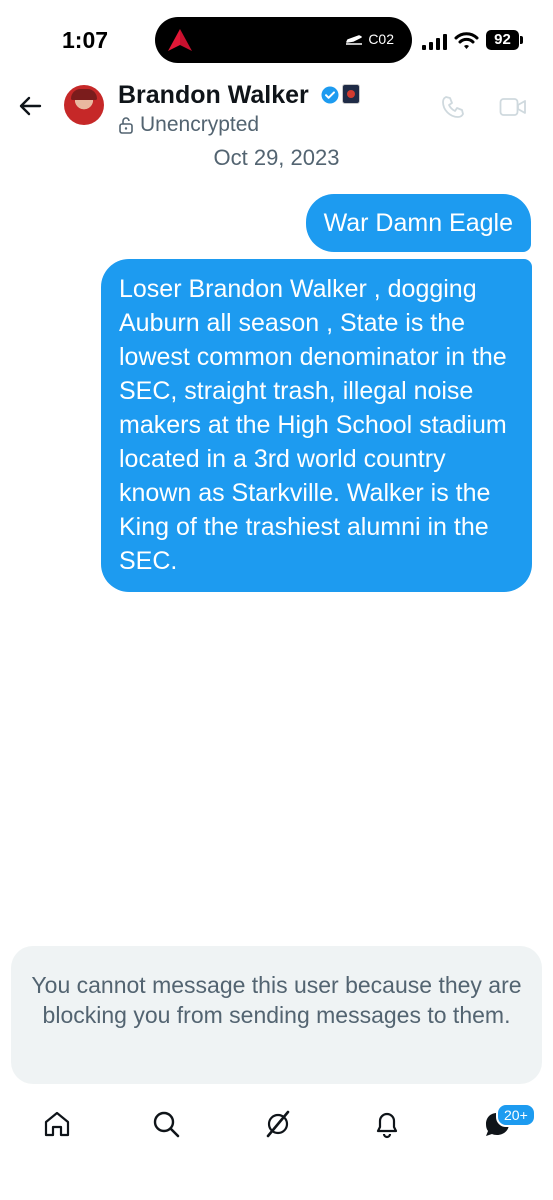  I want to click on airplane-icon, so click(354, 40).